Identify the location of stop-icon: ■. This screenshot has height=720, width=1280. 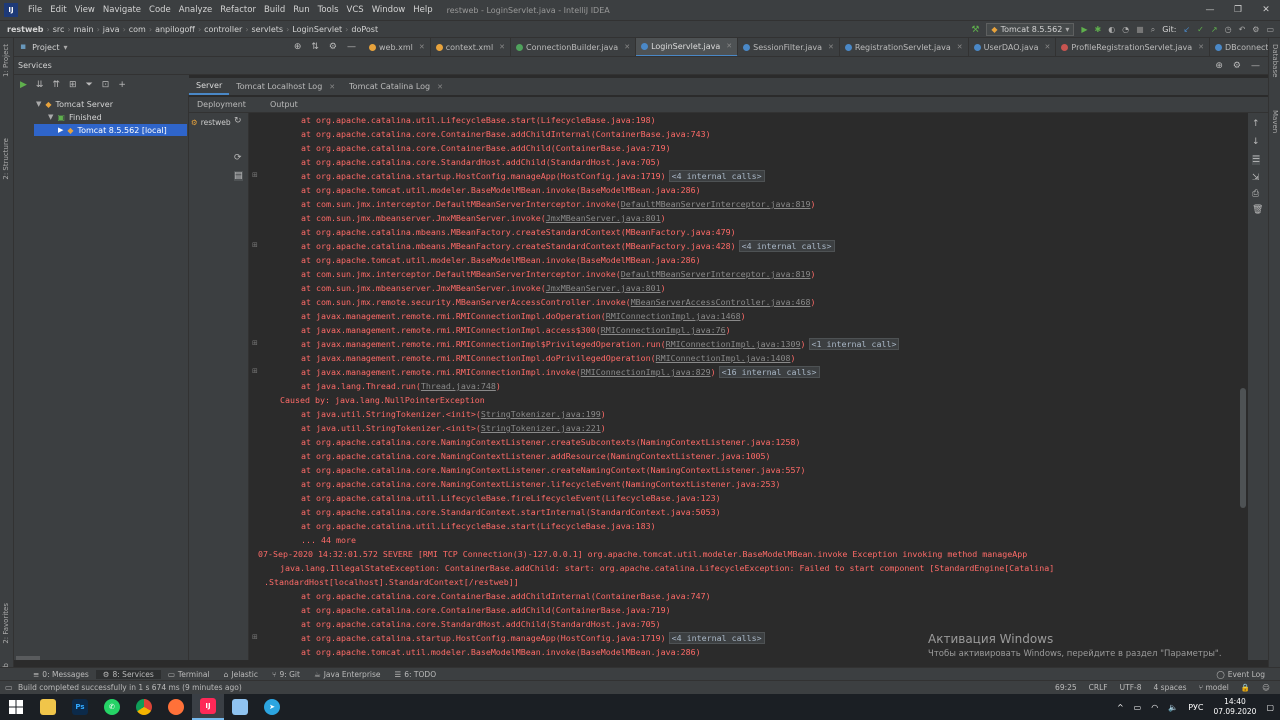
(1140, 29).